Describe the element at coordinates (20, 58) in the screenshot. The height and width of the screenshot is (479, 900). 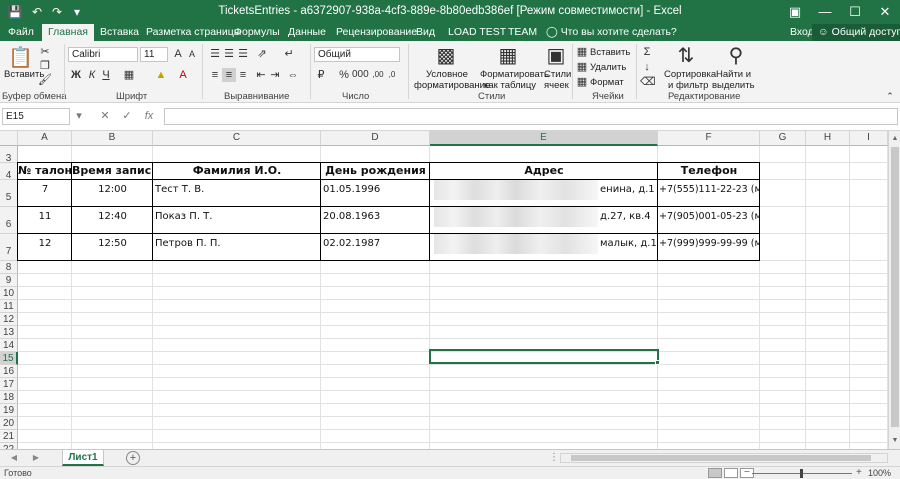
I see `paste-icon: 📋` at that location.